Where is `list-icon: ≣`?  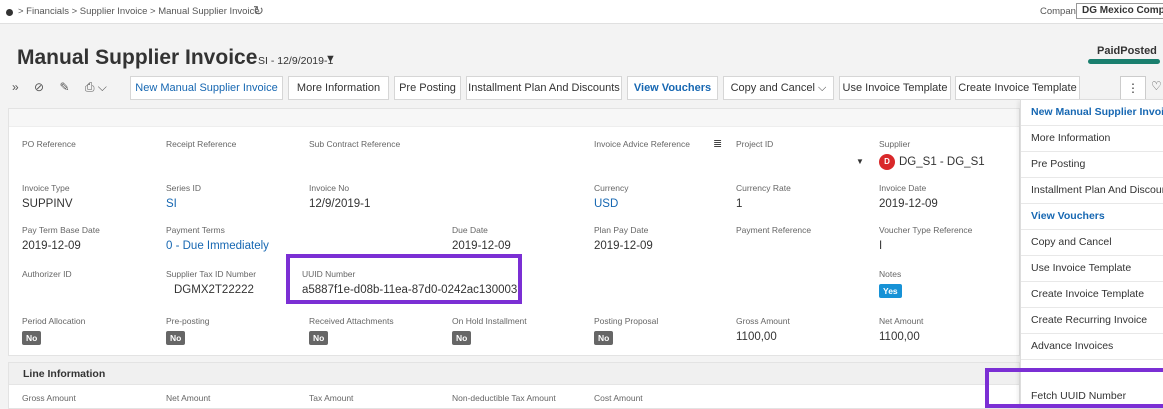 list-icon: ≣ is located at coordinates (717, 143).